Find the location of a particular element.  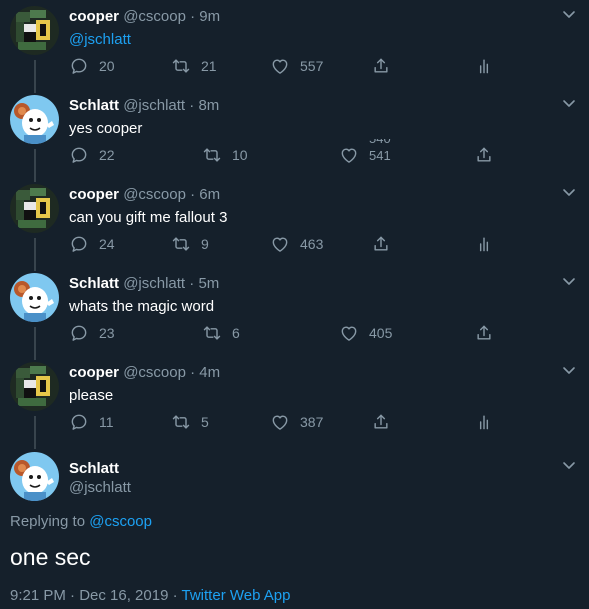

reply-count: 11 is located at coordinates (106, 422).